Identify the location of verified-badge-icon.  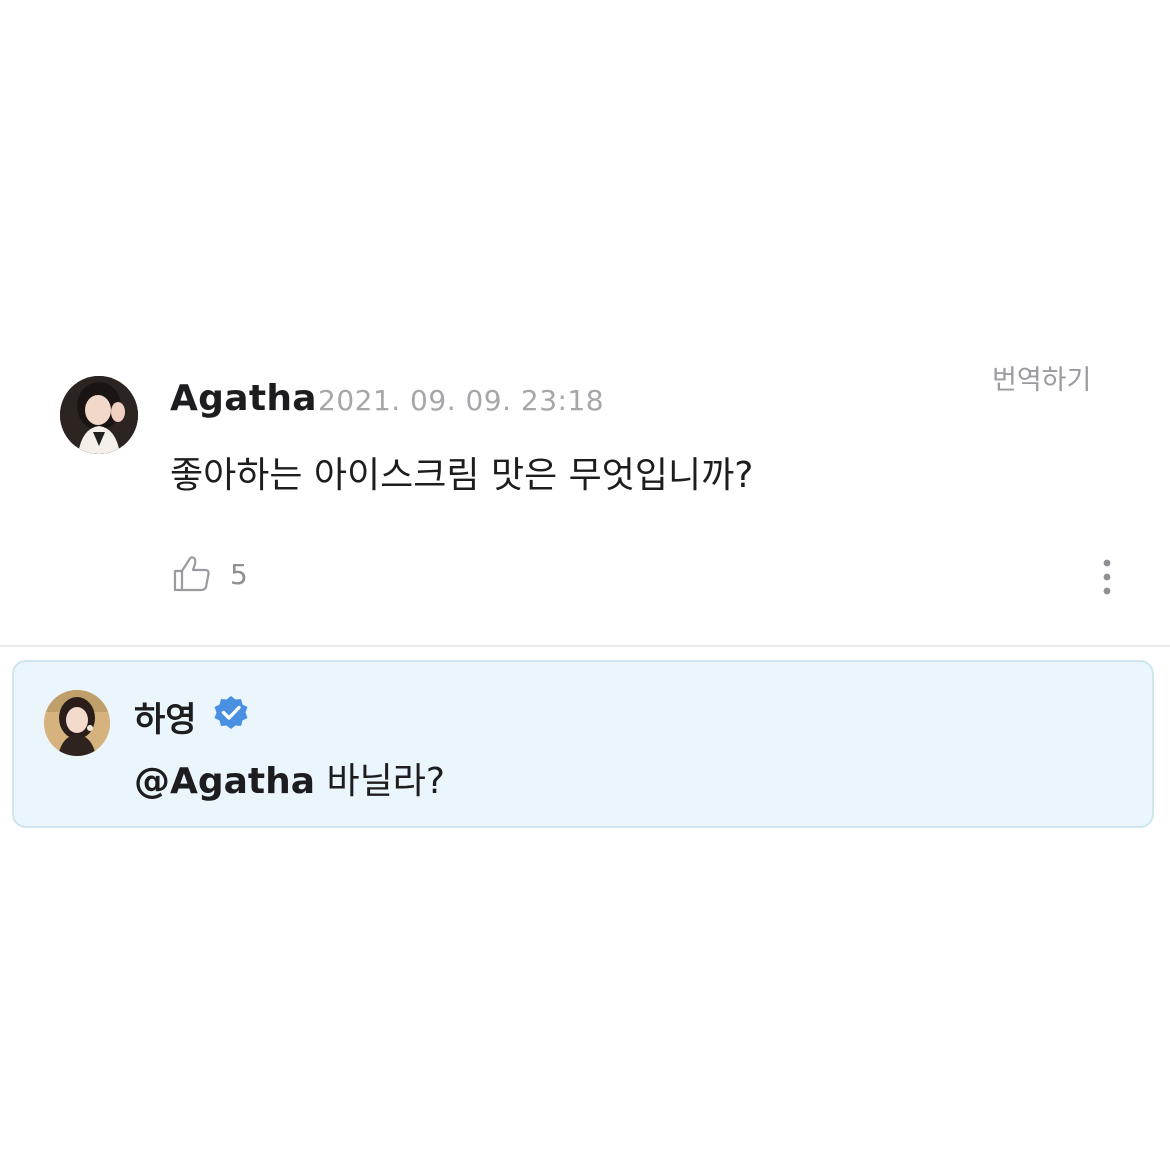
(231, 712).